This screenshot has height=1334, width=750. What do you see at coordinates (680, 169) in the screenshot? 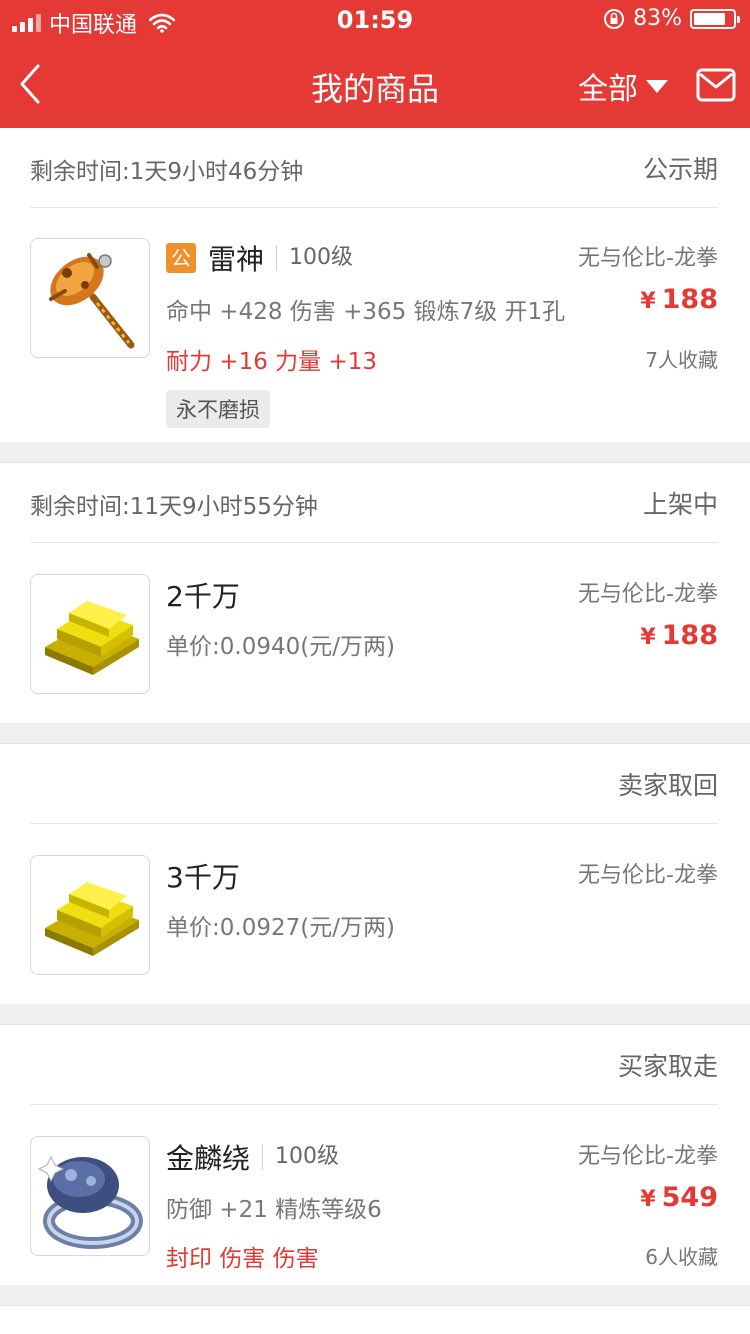
I see `status-label: 公示期` at bounding box center [680, 169].